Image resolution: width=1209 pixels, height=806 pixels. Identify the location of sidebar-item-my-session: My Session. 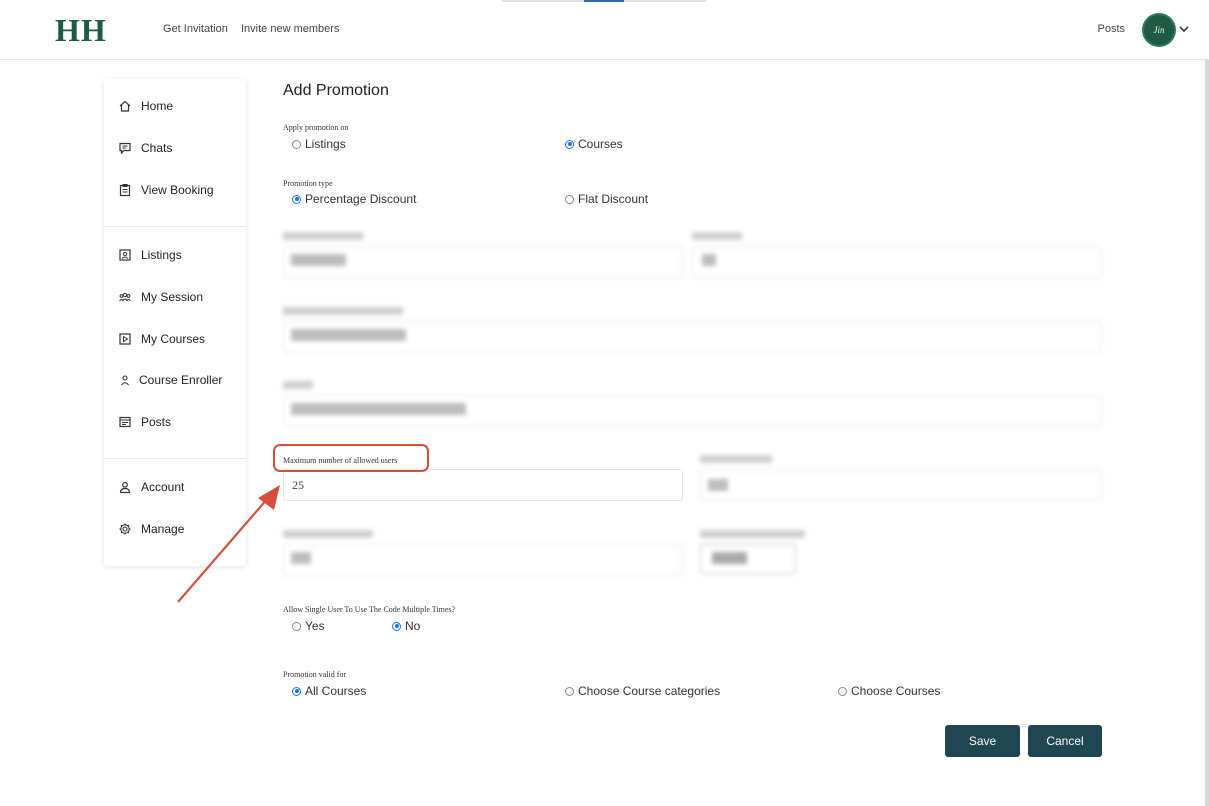
(160, 297).